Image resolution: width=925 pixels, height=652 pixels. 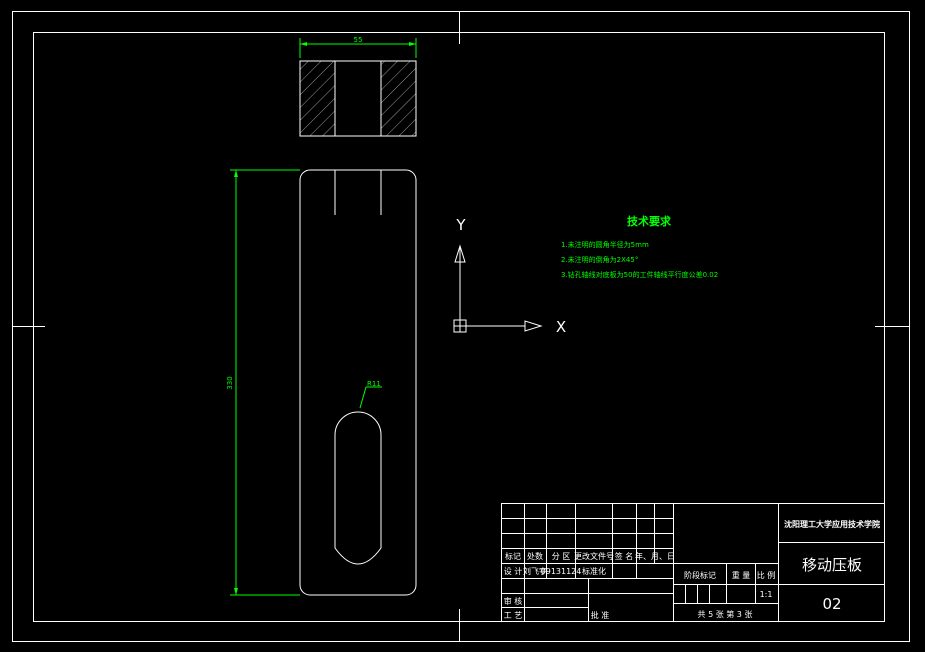 What do you see at coordinates (605, 244) in the screenshot?
I see `tech-item: 1.未注明的圆角半径为5mm` at bounding box center [605, 244].